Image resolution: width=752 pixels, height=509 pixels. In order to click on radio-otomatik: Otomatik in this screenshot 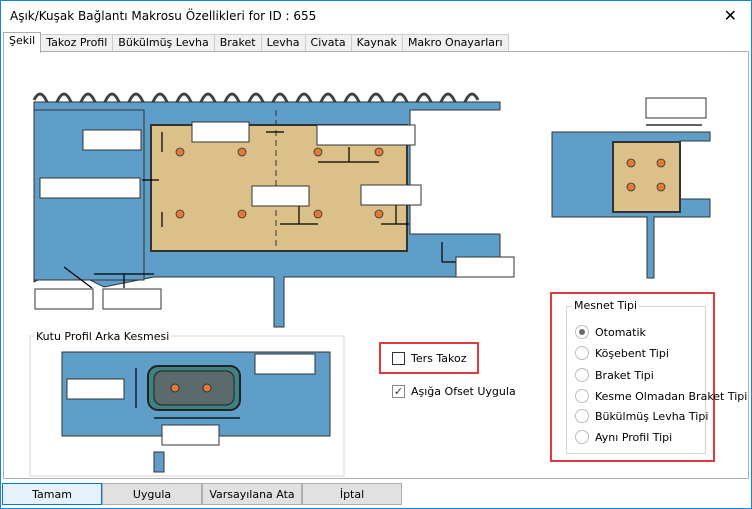, I will do `click(610, 332)`.